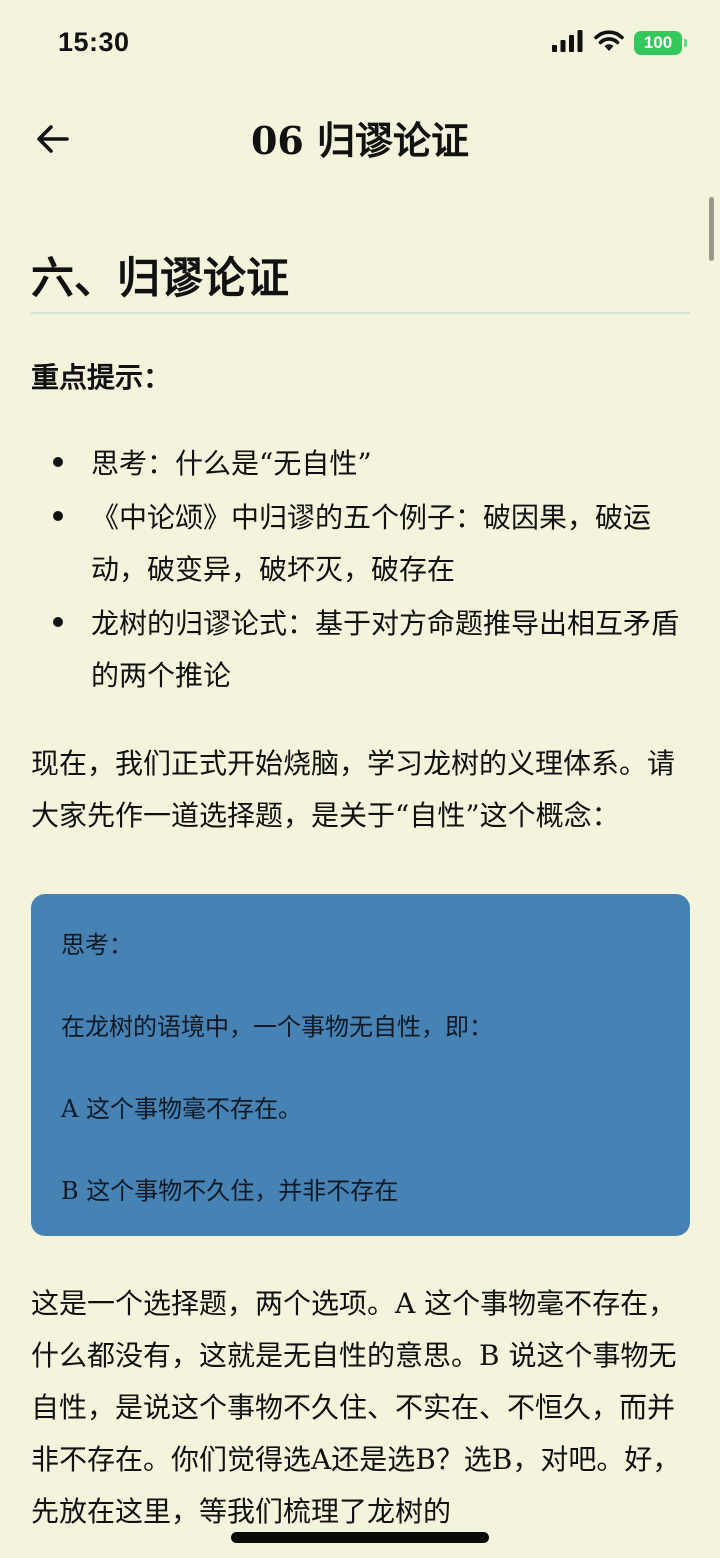 Image resolution: width=720 pixels, height=1558 pixels. I want to click on status-bar: 15:30 100, so click(360, 46).